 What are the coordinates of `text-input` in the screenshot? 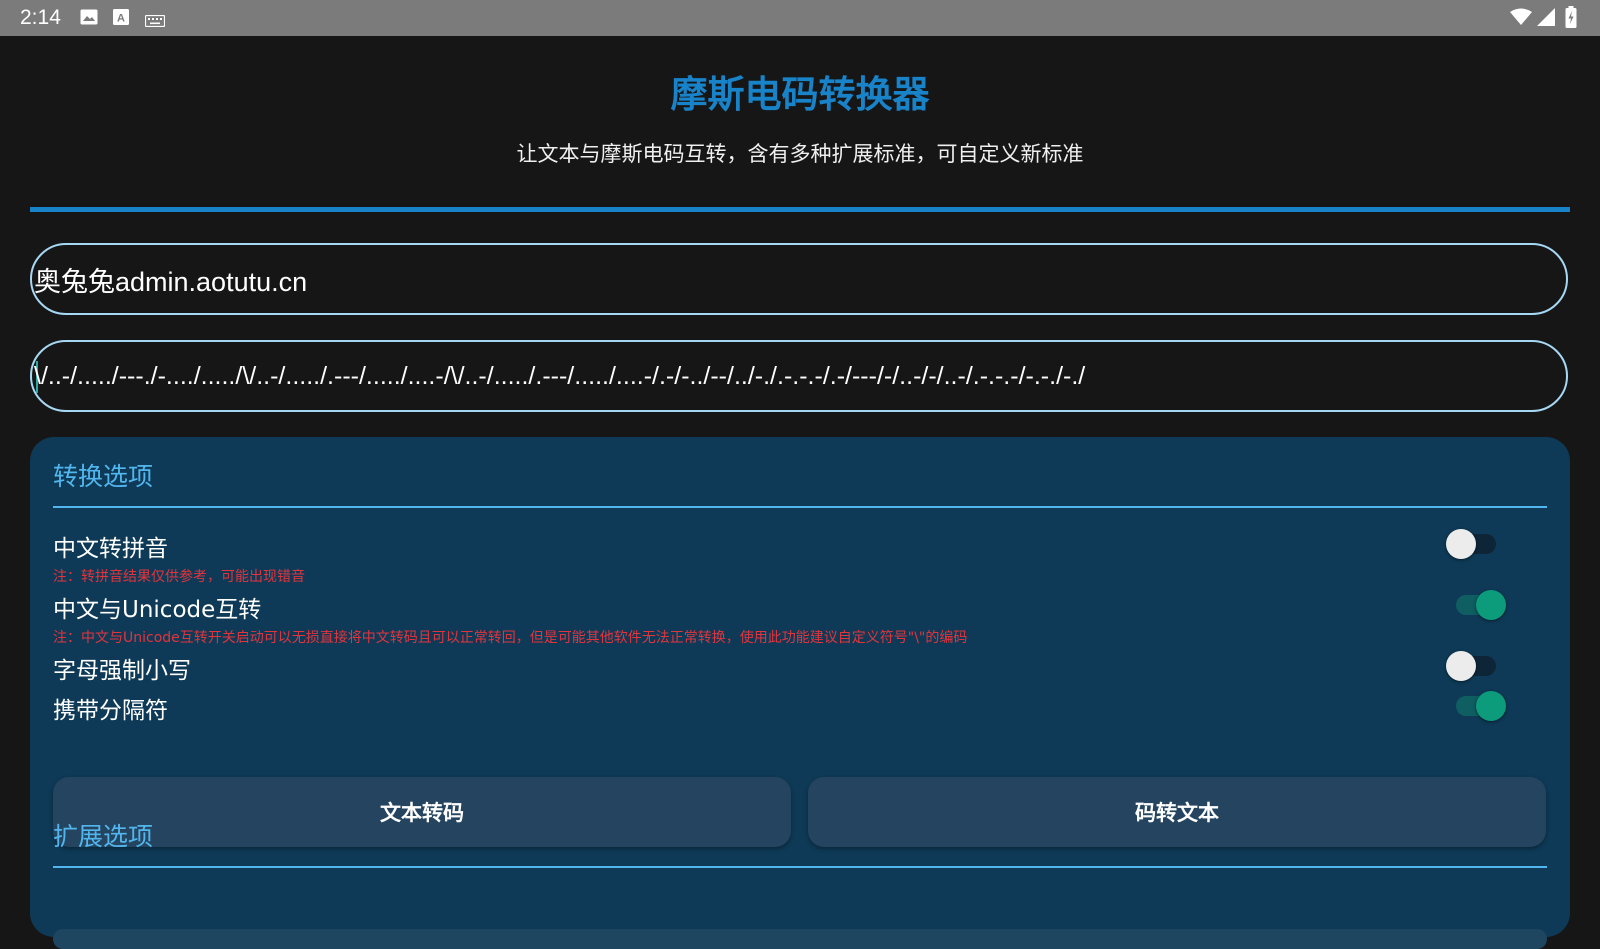 It's located at (784, 279).